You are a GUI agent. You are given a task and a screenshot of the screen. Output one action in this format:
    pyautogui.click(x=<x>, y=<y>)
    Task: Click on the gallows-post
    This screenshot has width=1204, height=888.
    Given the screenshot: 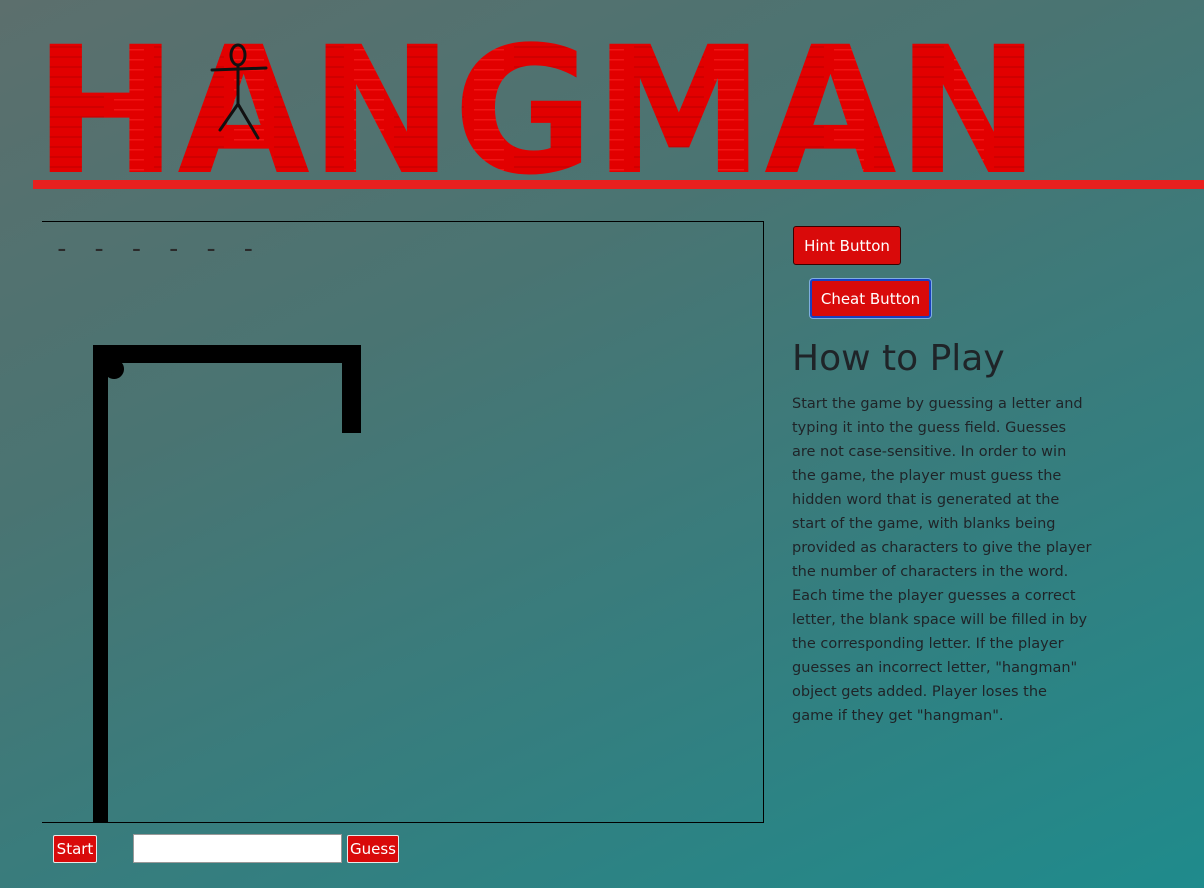 What is the action you would take?
    pyautogui.click(x=100, y=583)
    